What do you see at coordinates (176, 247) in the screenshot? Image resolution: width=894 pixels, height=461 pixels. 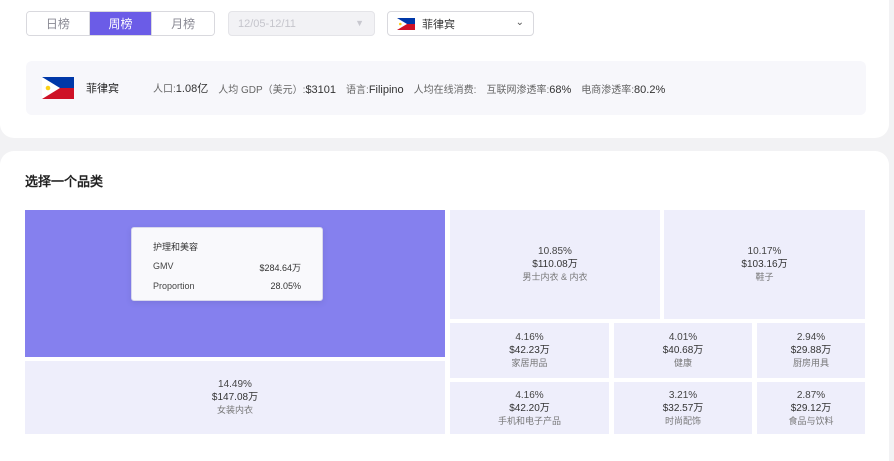 I see `tooltip-title: 护理和美容` at bounding box center [176, 247].